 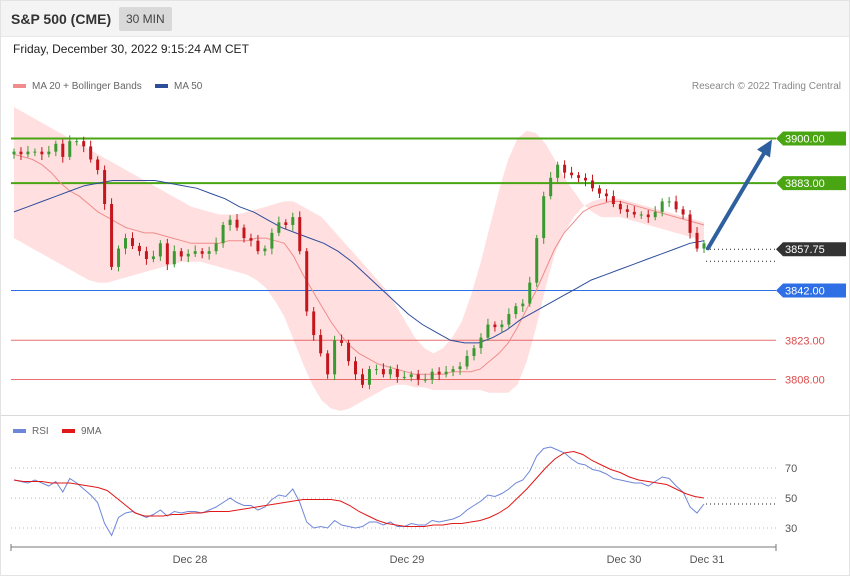 I want to click on x-tick-label-3: Dec 31, so click(x=707, y=560).